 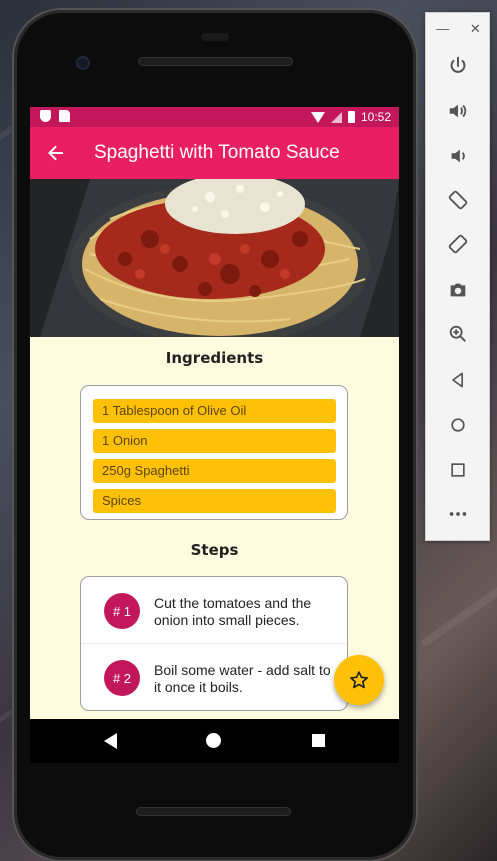 I want to click on home-icon, so click(x=458, y=425).